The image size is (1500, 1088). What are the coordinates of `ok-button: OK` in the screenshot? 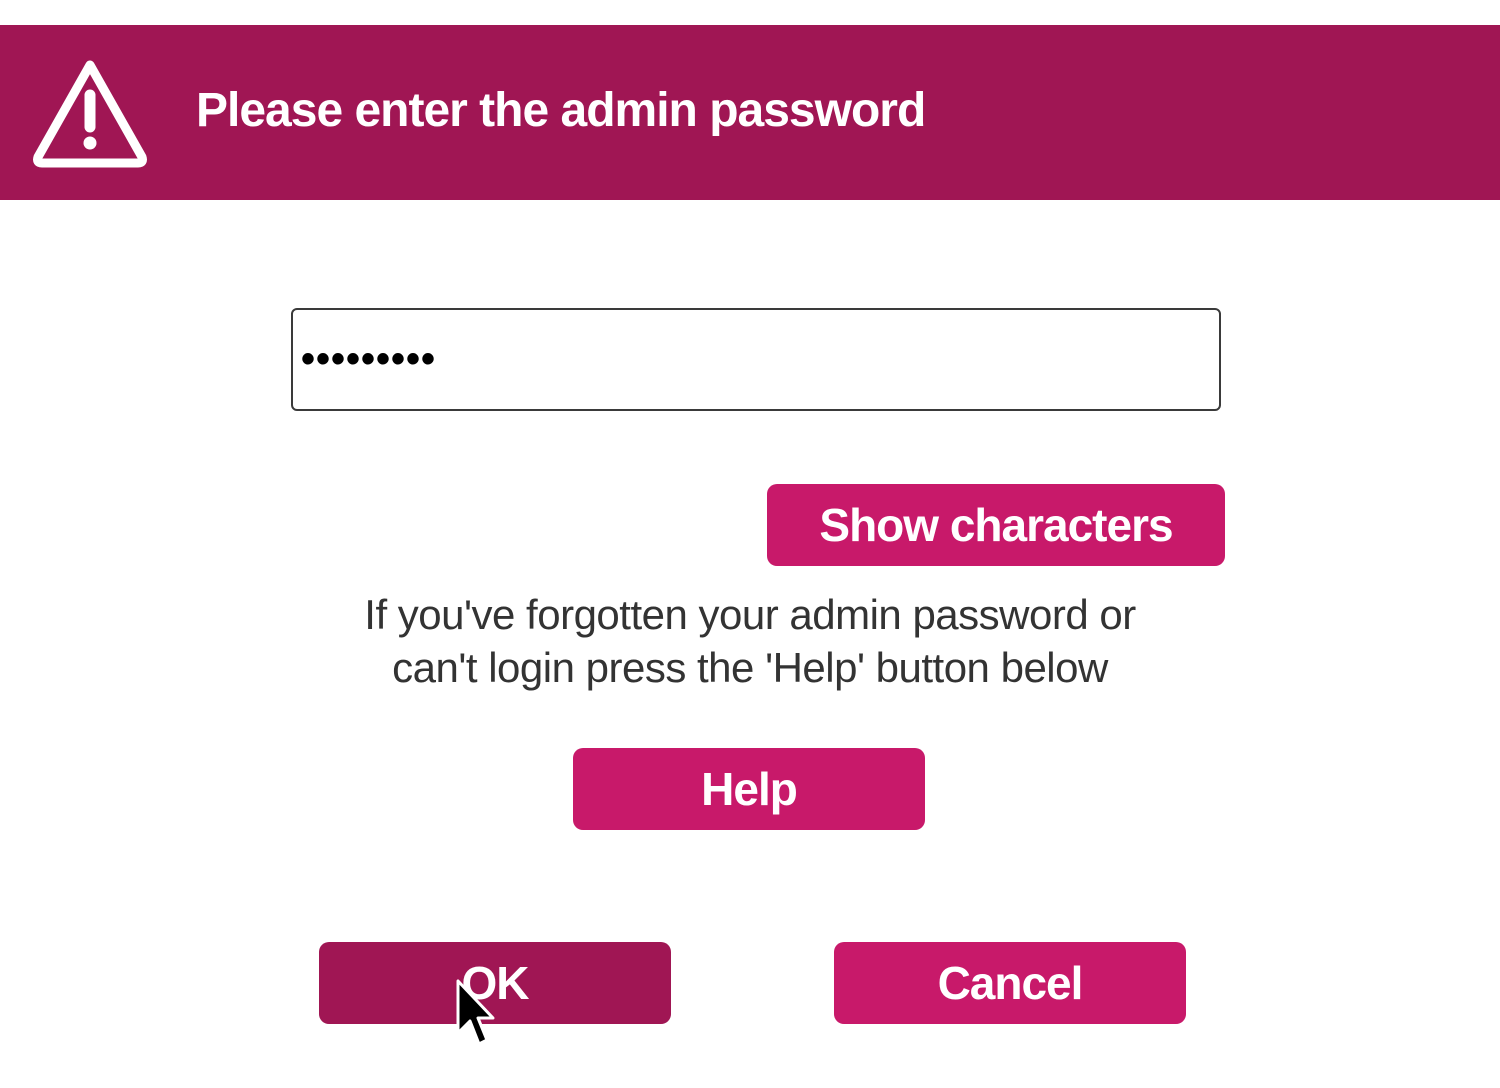 It's located at (495, 983).